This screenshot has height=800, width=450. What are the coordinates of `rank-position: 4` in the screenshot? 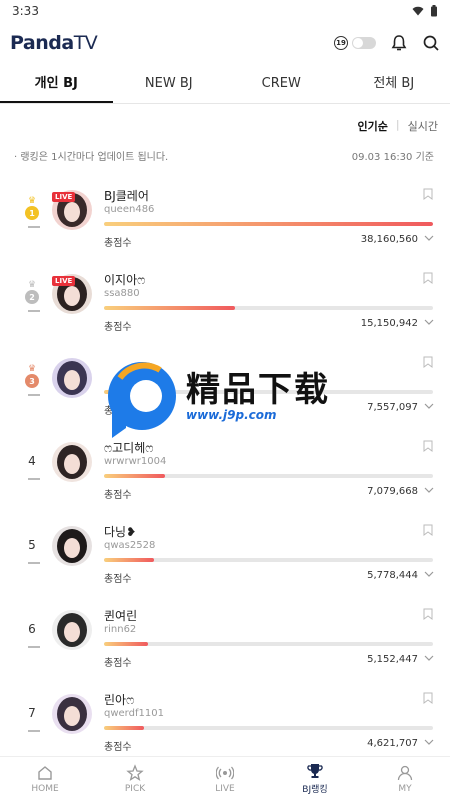 It's located at (32, 459).